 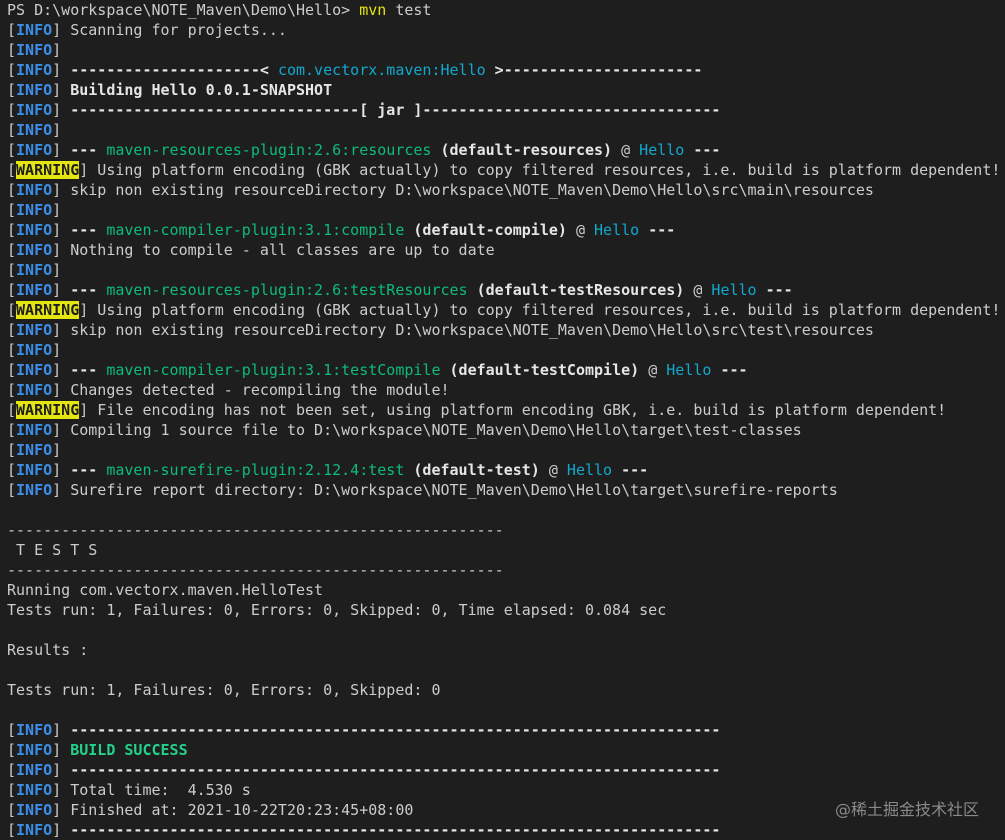 What do you see at coordinates (273, 370) in the screenshot?
I see `plugin-goal: maven-compiler-plugin:3.1:testCompile` at bounding box center [273, 370].